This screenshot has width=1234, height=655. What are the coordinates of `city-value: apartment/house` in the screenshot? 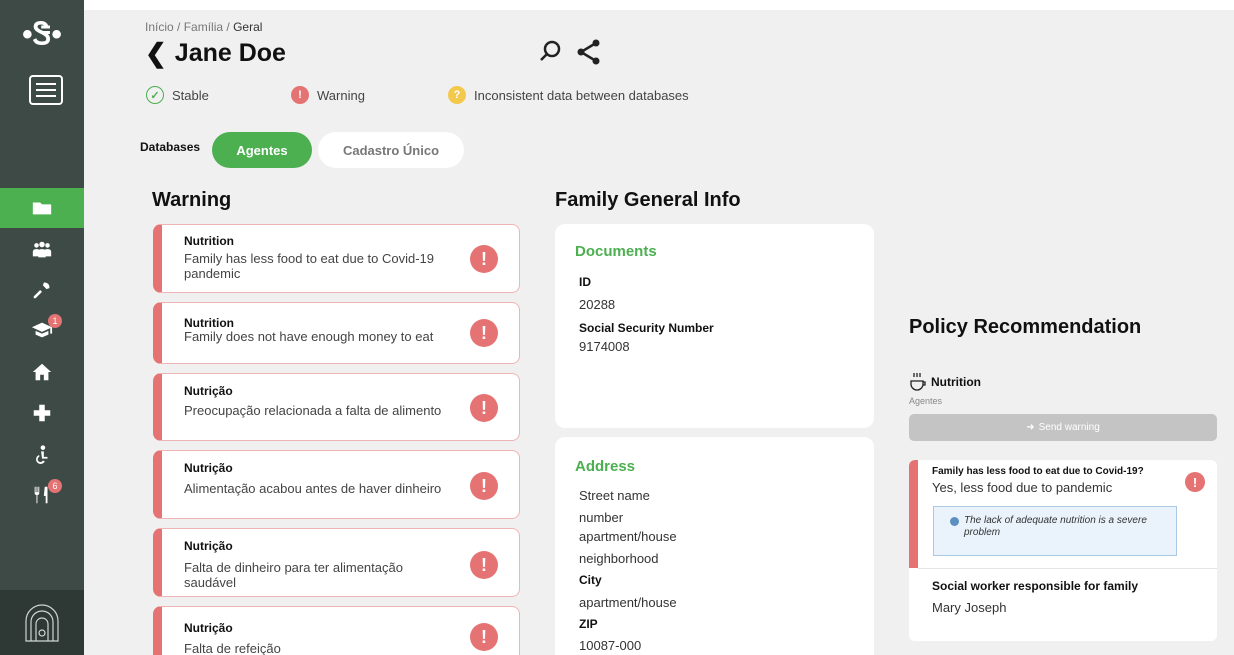 It's located at (628, 602).